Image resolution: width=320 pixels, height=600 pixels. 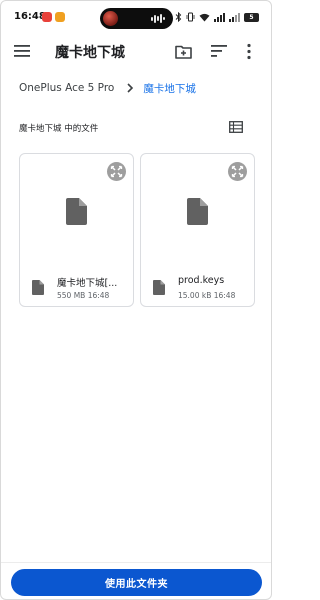 What do you see at coordinates (66, 88) in the screenshot?
I see `breadcrumb-root: OnePlus Ace 5 Pro` at bounding box center [66, 88].